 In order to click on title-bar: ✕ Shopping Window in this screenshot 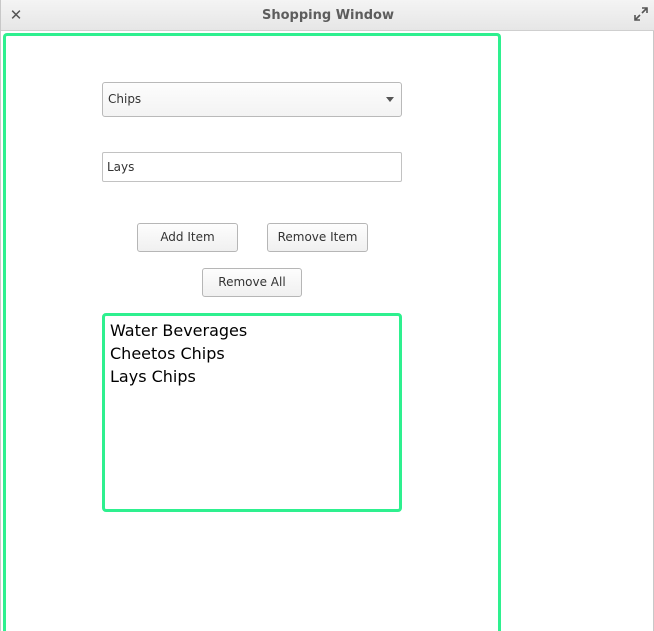, I will do `click(327, 15)`.